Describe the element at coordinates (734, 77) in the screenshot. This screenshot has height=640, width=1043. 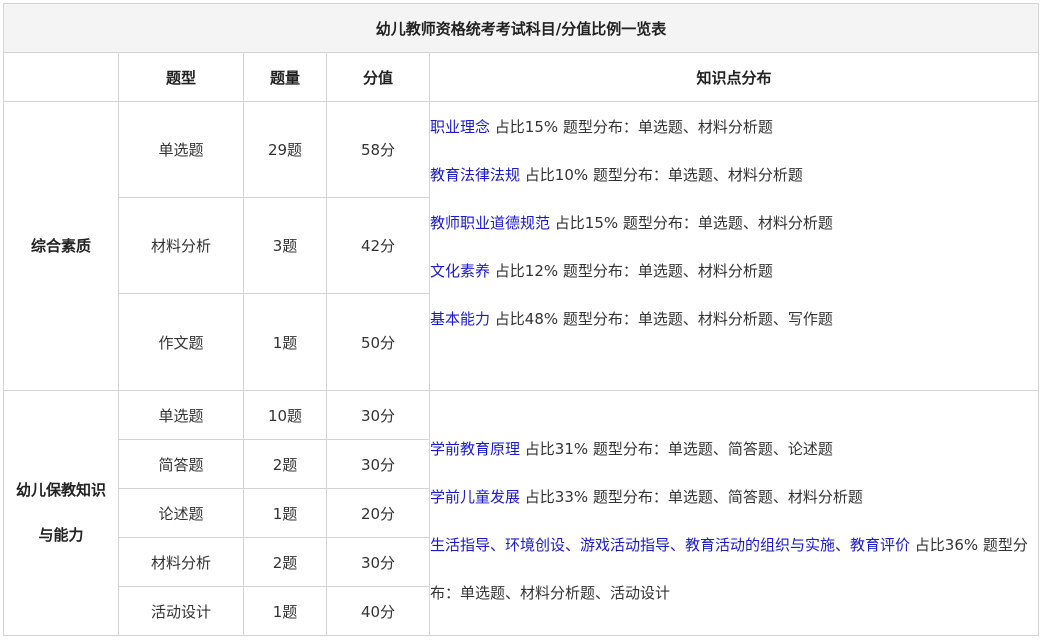
I see `header-knowledge: 知识点分布` at that location.